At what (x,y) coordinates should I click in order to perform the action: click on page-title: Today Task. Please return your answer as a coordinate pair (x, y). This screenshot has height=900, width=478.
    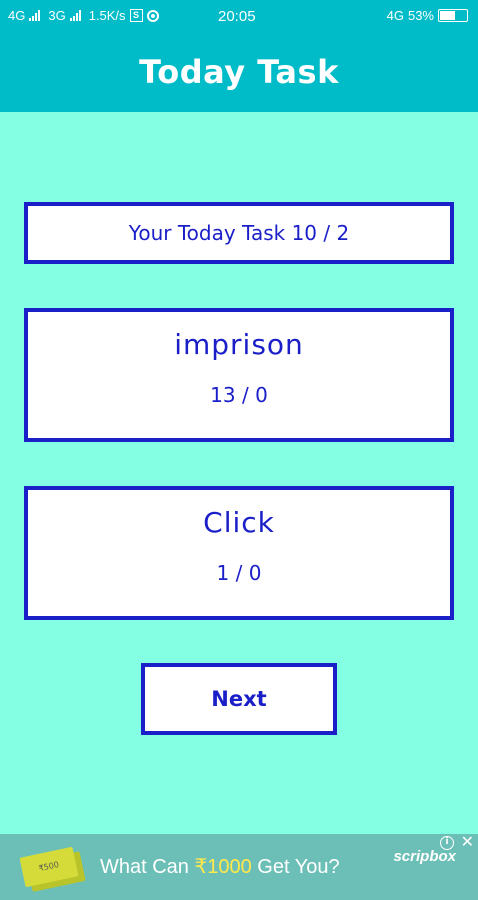
    Looking at the image, I should click on (239, 72).